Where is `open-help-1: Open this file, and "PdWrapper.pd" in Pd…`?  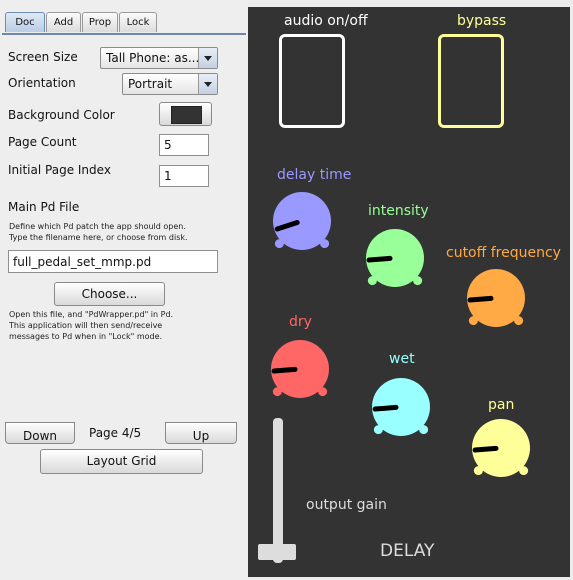 open-help-1: Open this file, and "PdWrapper.pd" in Pd… is located at coordinates (91, 314).